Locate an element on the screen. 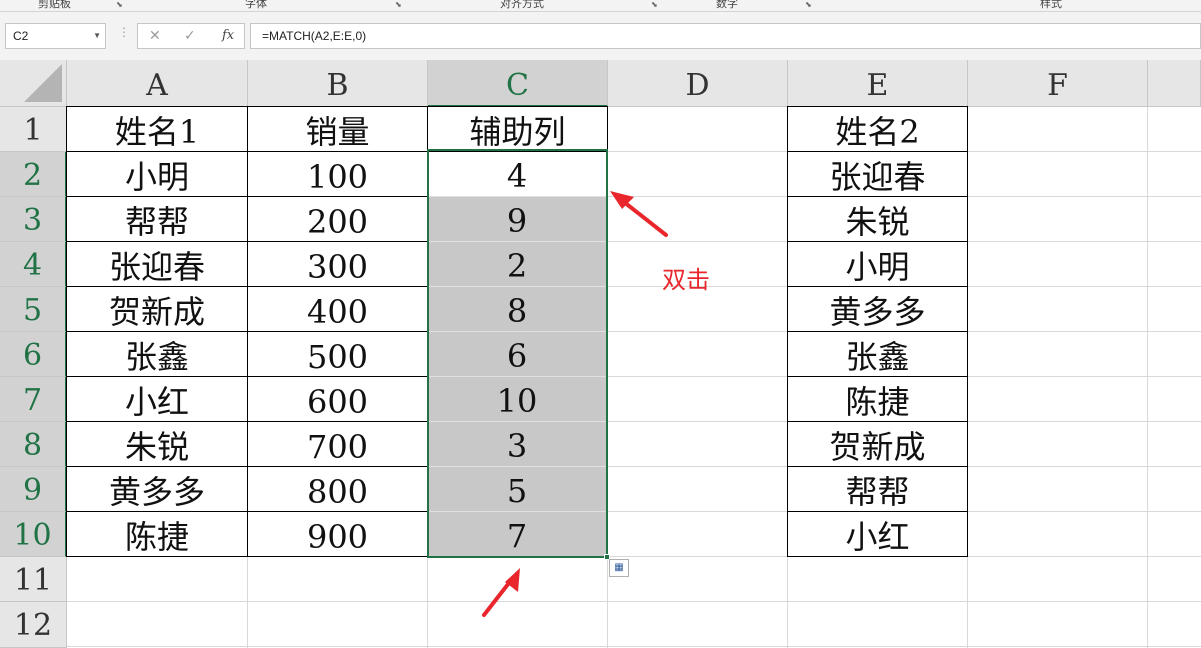 The image size is (1201, 648). name-box: C2 ▼ is located at coordinates (55, 36).